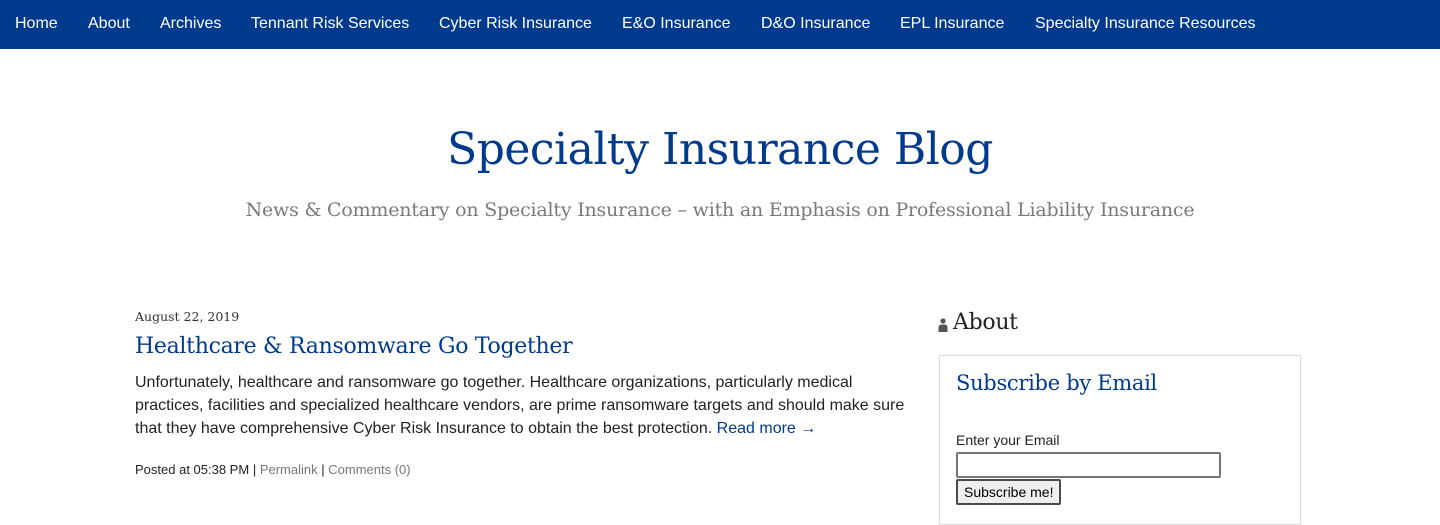 This screenshot has width=1440, height=525. Describe the element at coordinates (767, 428) in the screenshot. I see `read-more-link: Read more →` at that location.